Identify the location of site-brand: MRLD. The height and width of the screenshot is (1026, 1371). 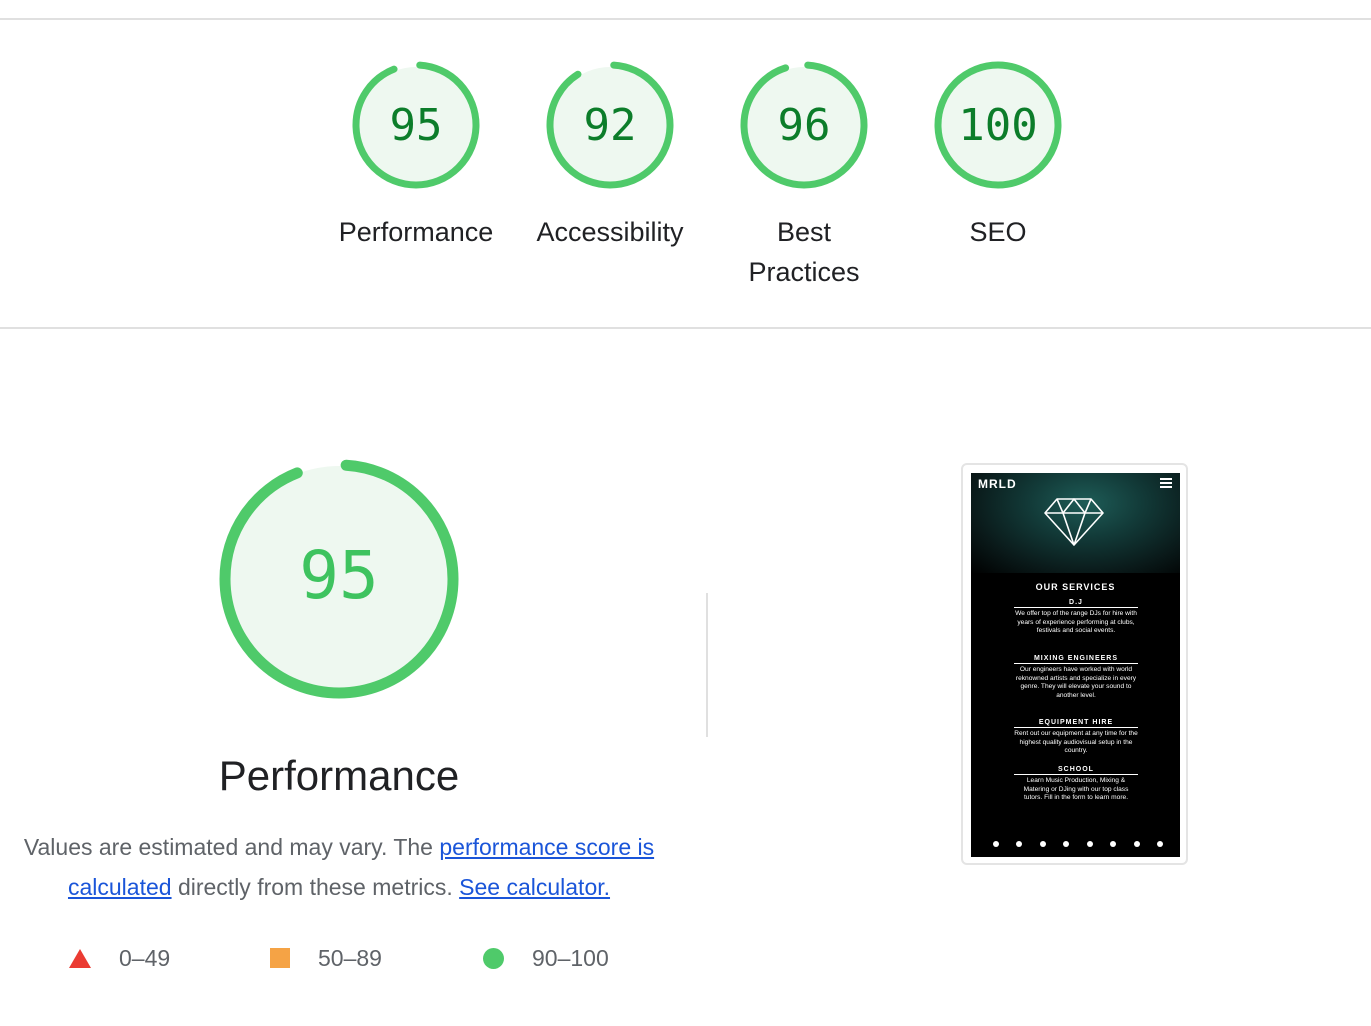
(997, 484).